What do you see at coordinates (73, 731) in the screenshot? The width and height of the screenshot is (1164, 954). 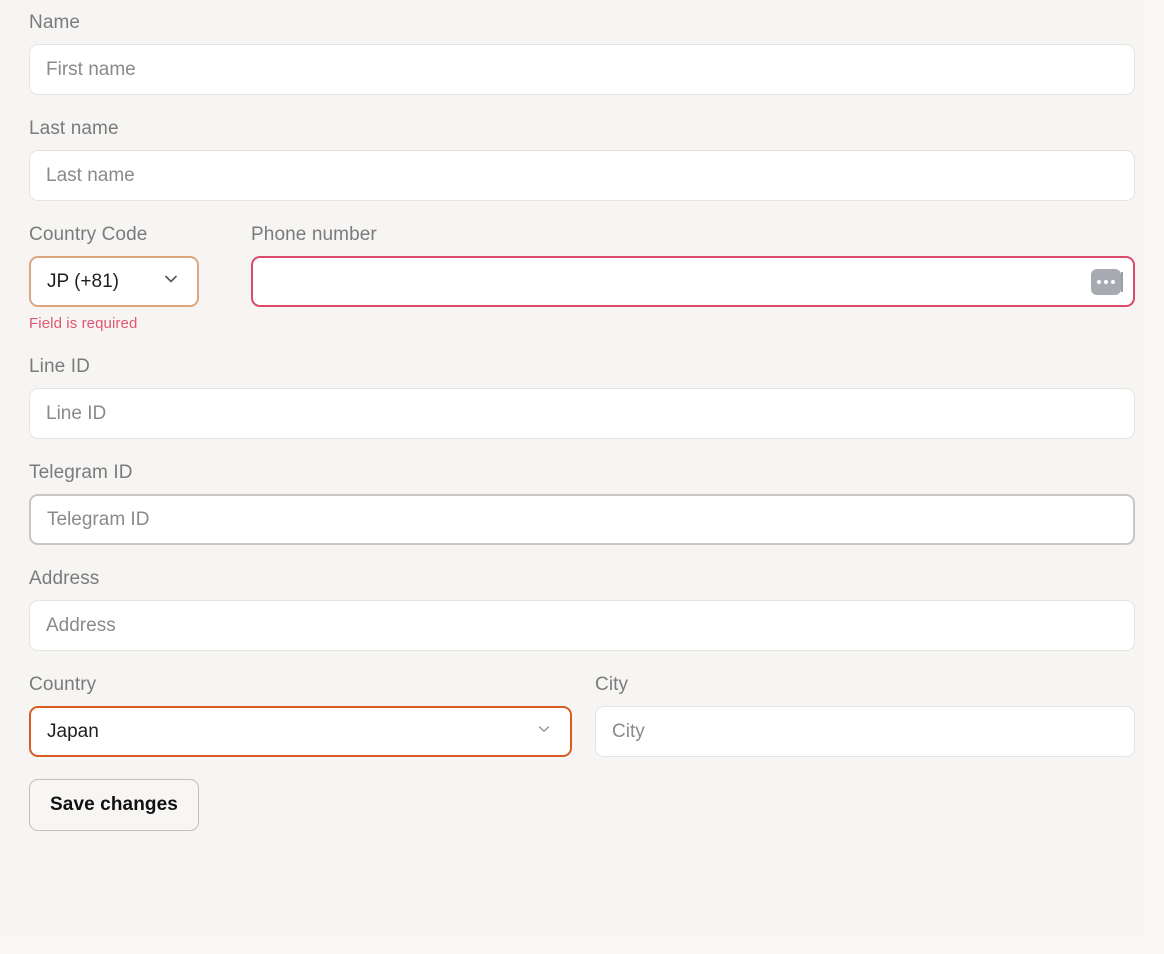 I see `country-value: Japan` at bounding box center [73, 731].